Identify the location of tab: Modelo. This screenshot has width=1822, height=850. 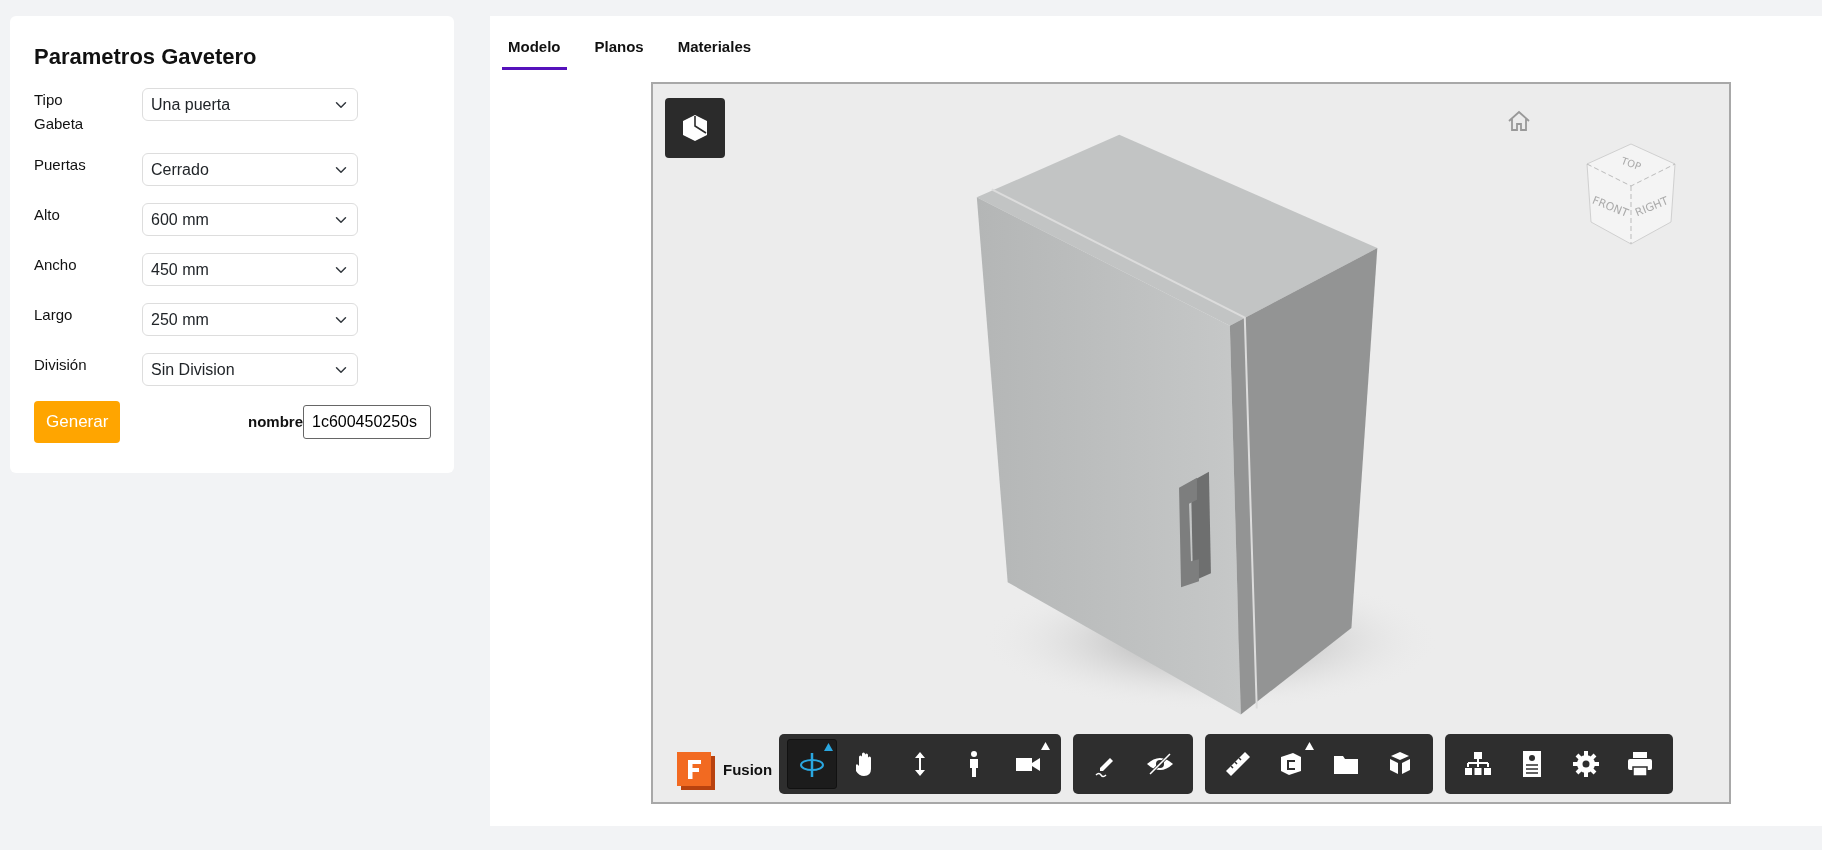
(534, 47).